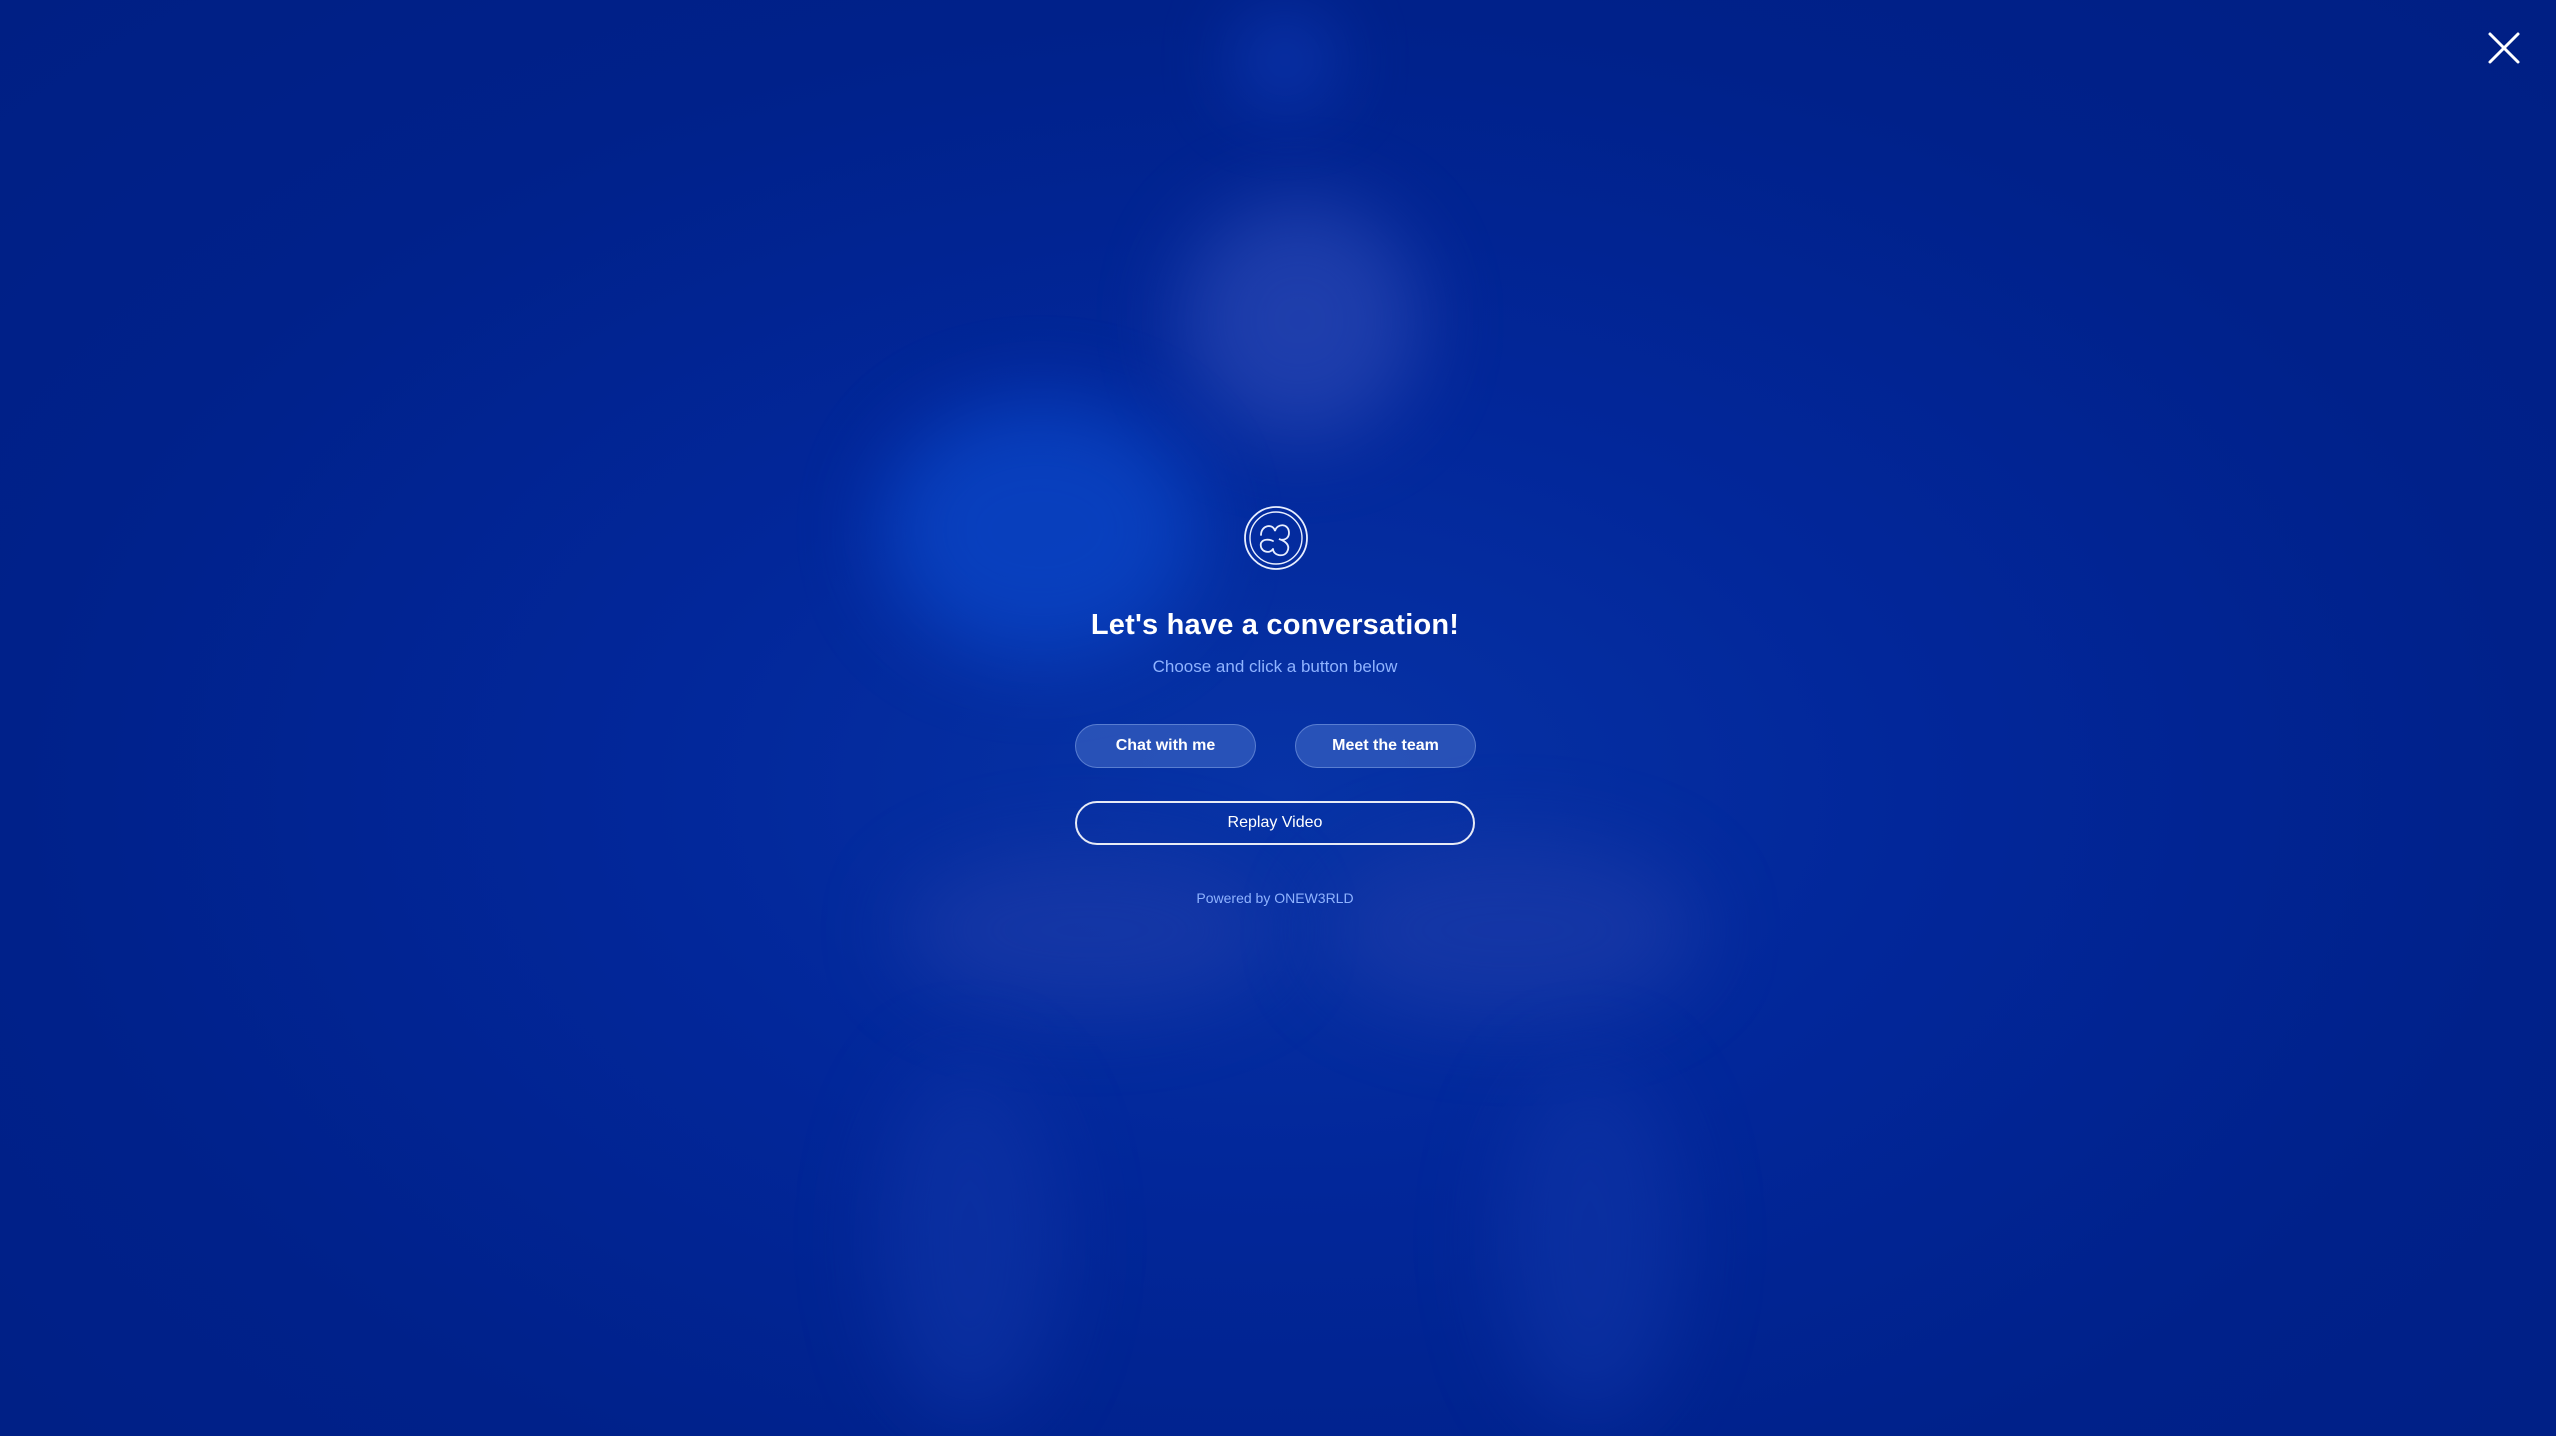 This screenshot has width=2556, height=1436. What do you see at coordinates (2504, 48) in the screenshot?
I see `close-icon` at bounding box center [2504, 48].